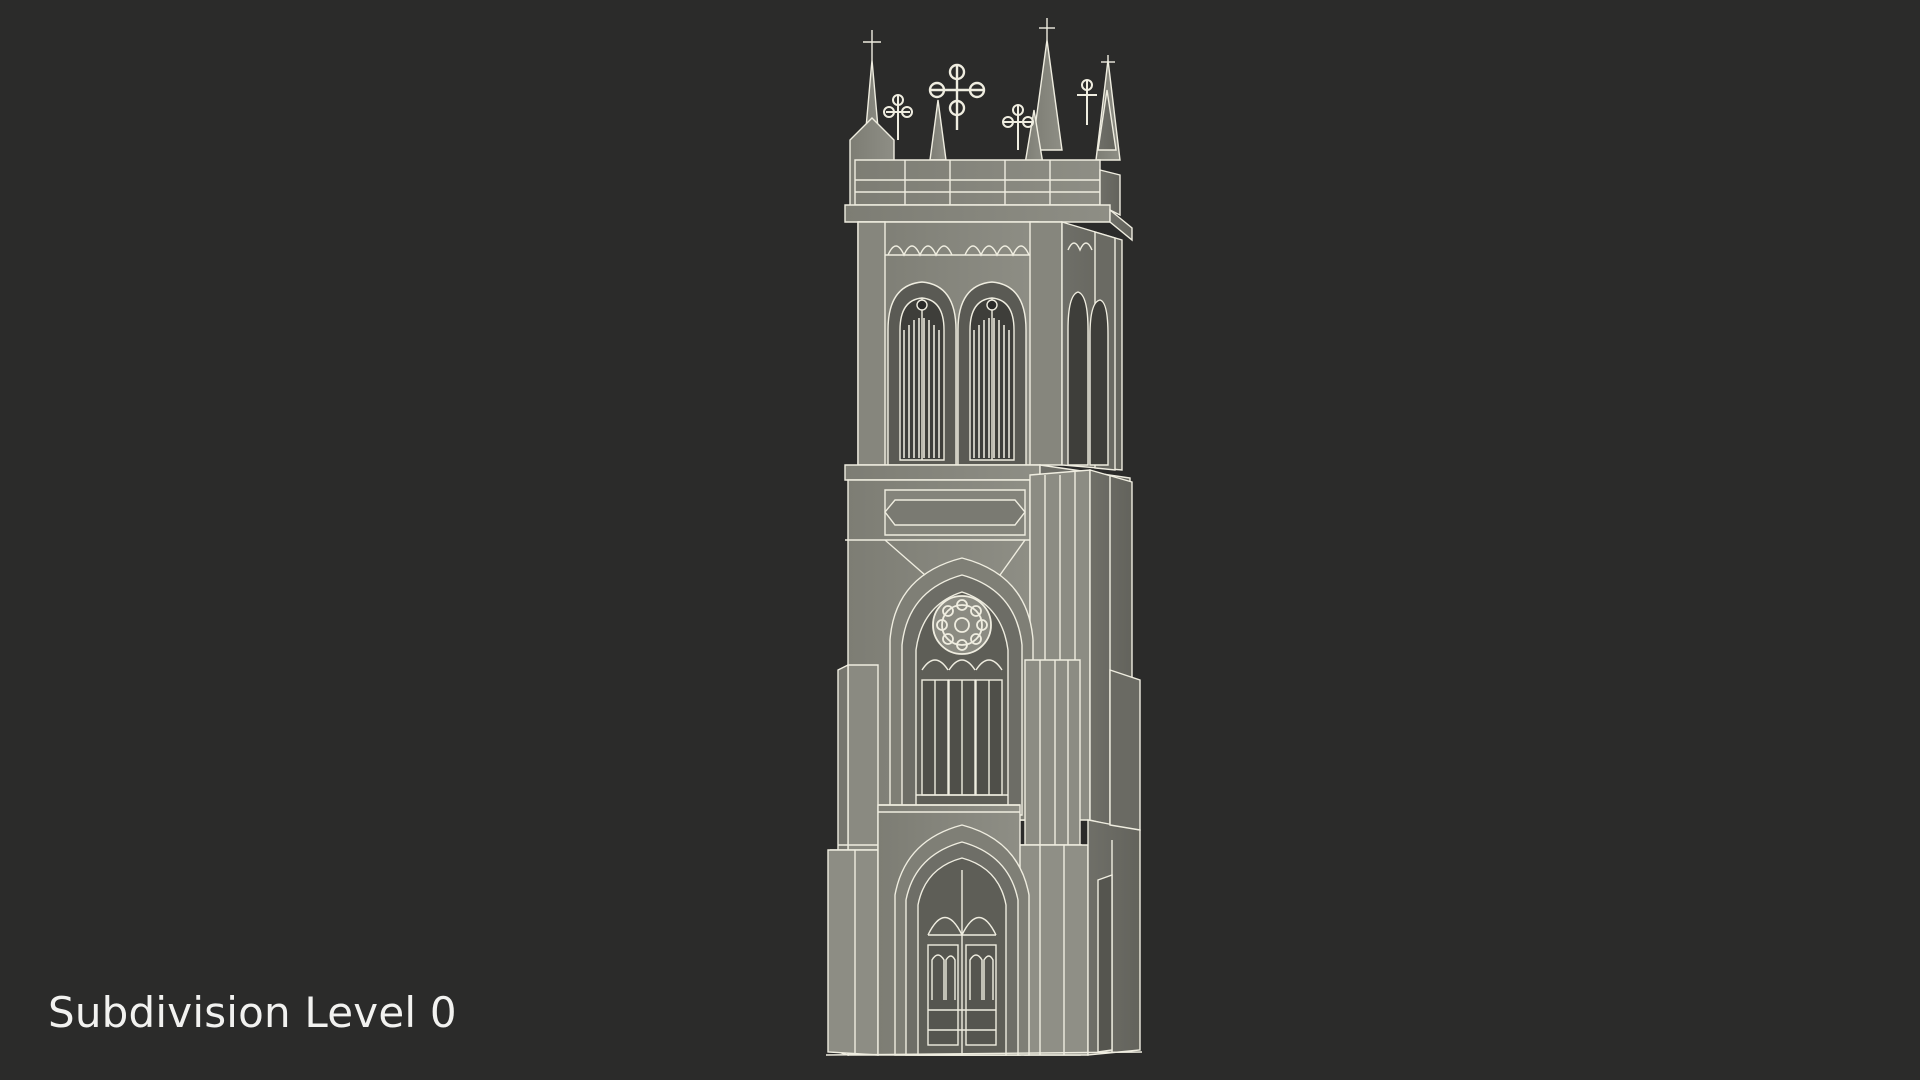  Describe the element at coordinates (1079, 857) in the screenshot. I see `right-buttress` at that location.